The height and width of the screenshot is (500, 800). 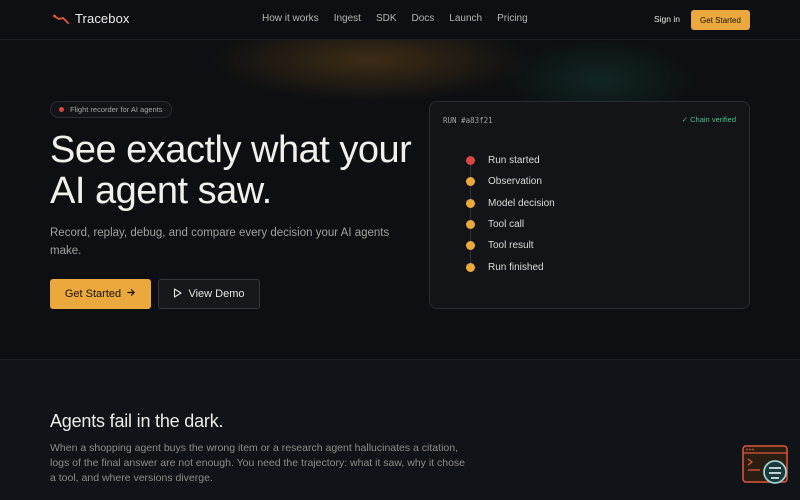 What do you see at coordinates (521, 203) in the screenshot?
I see `step-label: Model decision` at bounding box center [521, 203].